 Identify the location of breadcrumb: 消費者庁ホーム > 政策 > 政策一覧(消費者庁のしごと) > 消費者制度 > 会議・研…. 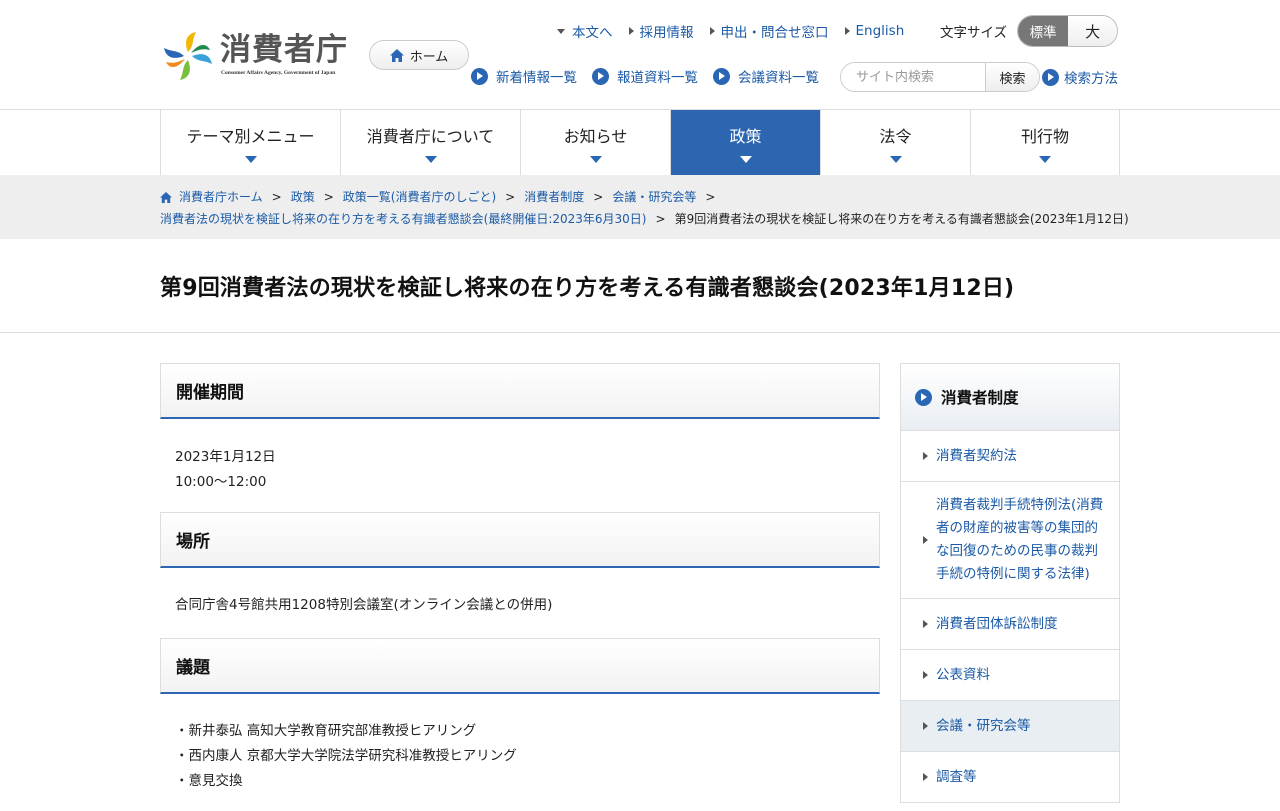
(640, 207).